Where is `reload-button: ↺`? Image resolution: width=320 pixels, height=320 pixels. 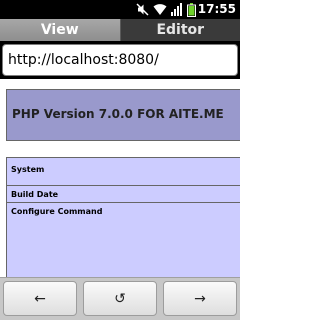 reload-button: ↺ is located at coordinates (120, 298).